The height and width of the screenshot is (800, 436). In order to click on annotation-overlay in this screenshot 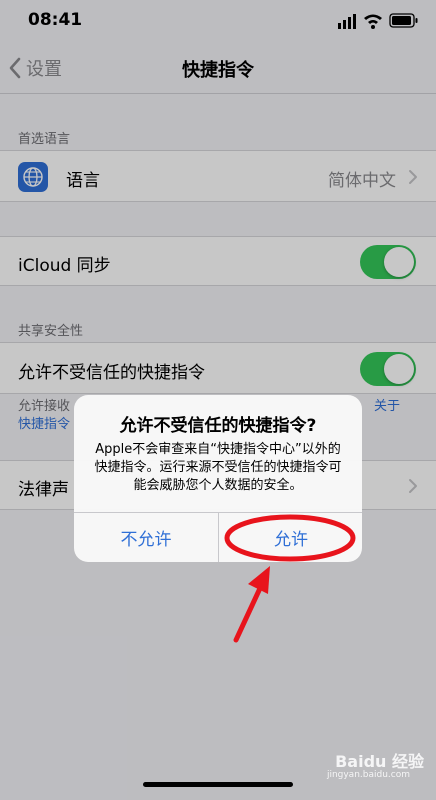, I will do `click(290, 578)`.